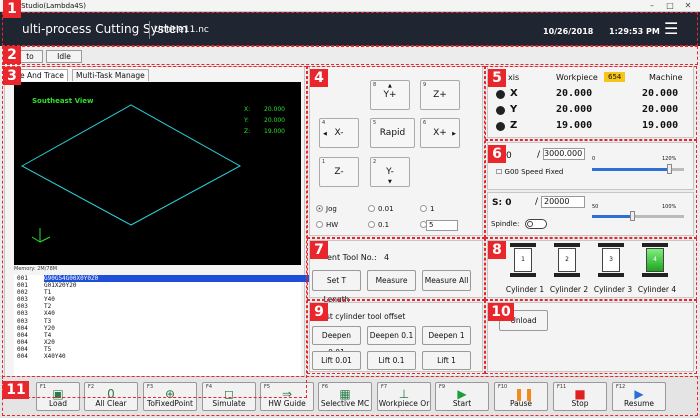 The height and width of the screenshot is (418, 700). I want to click on jog-x-plus-button: 6 X+ ▶, so click(440, 133).